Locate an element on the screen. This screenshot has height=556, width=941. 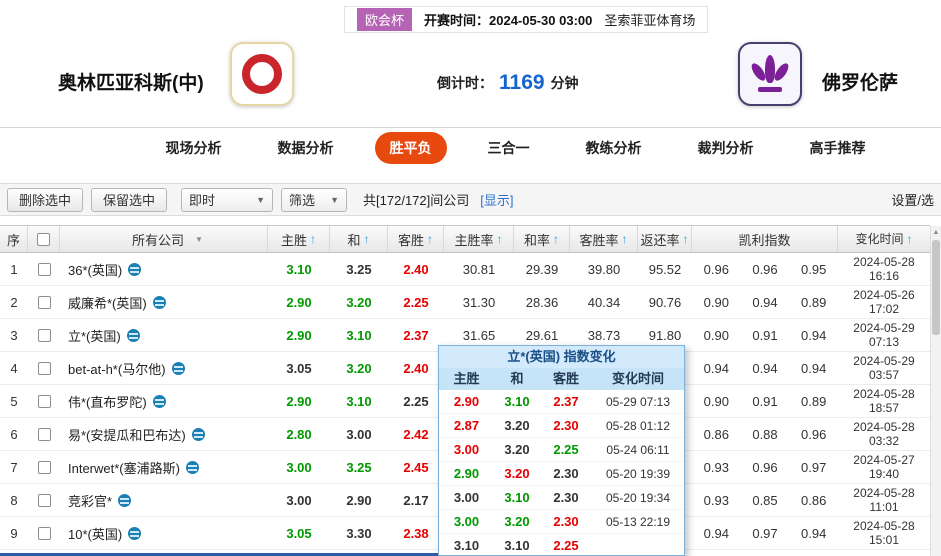
company-name: 立*(英国) is located at coordinates (94, 335).